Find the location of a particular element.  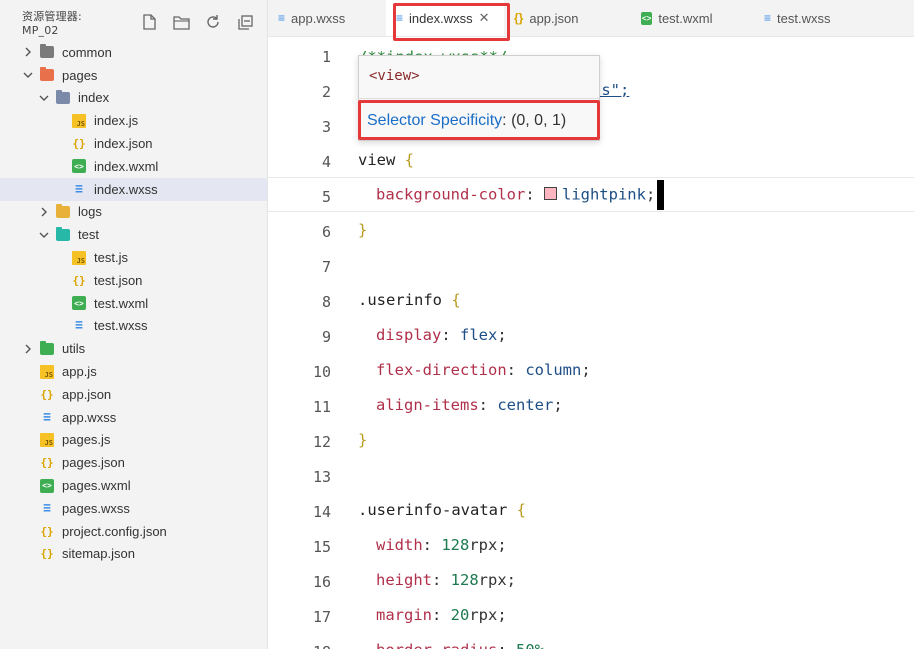

tree-item-label: project.config.json is located at coordinates (114, 531).